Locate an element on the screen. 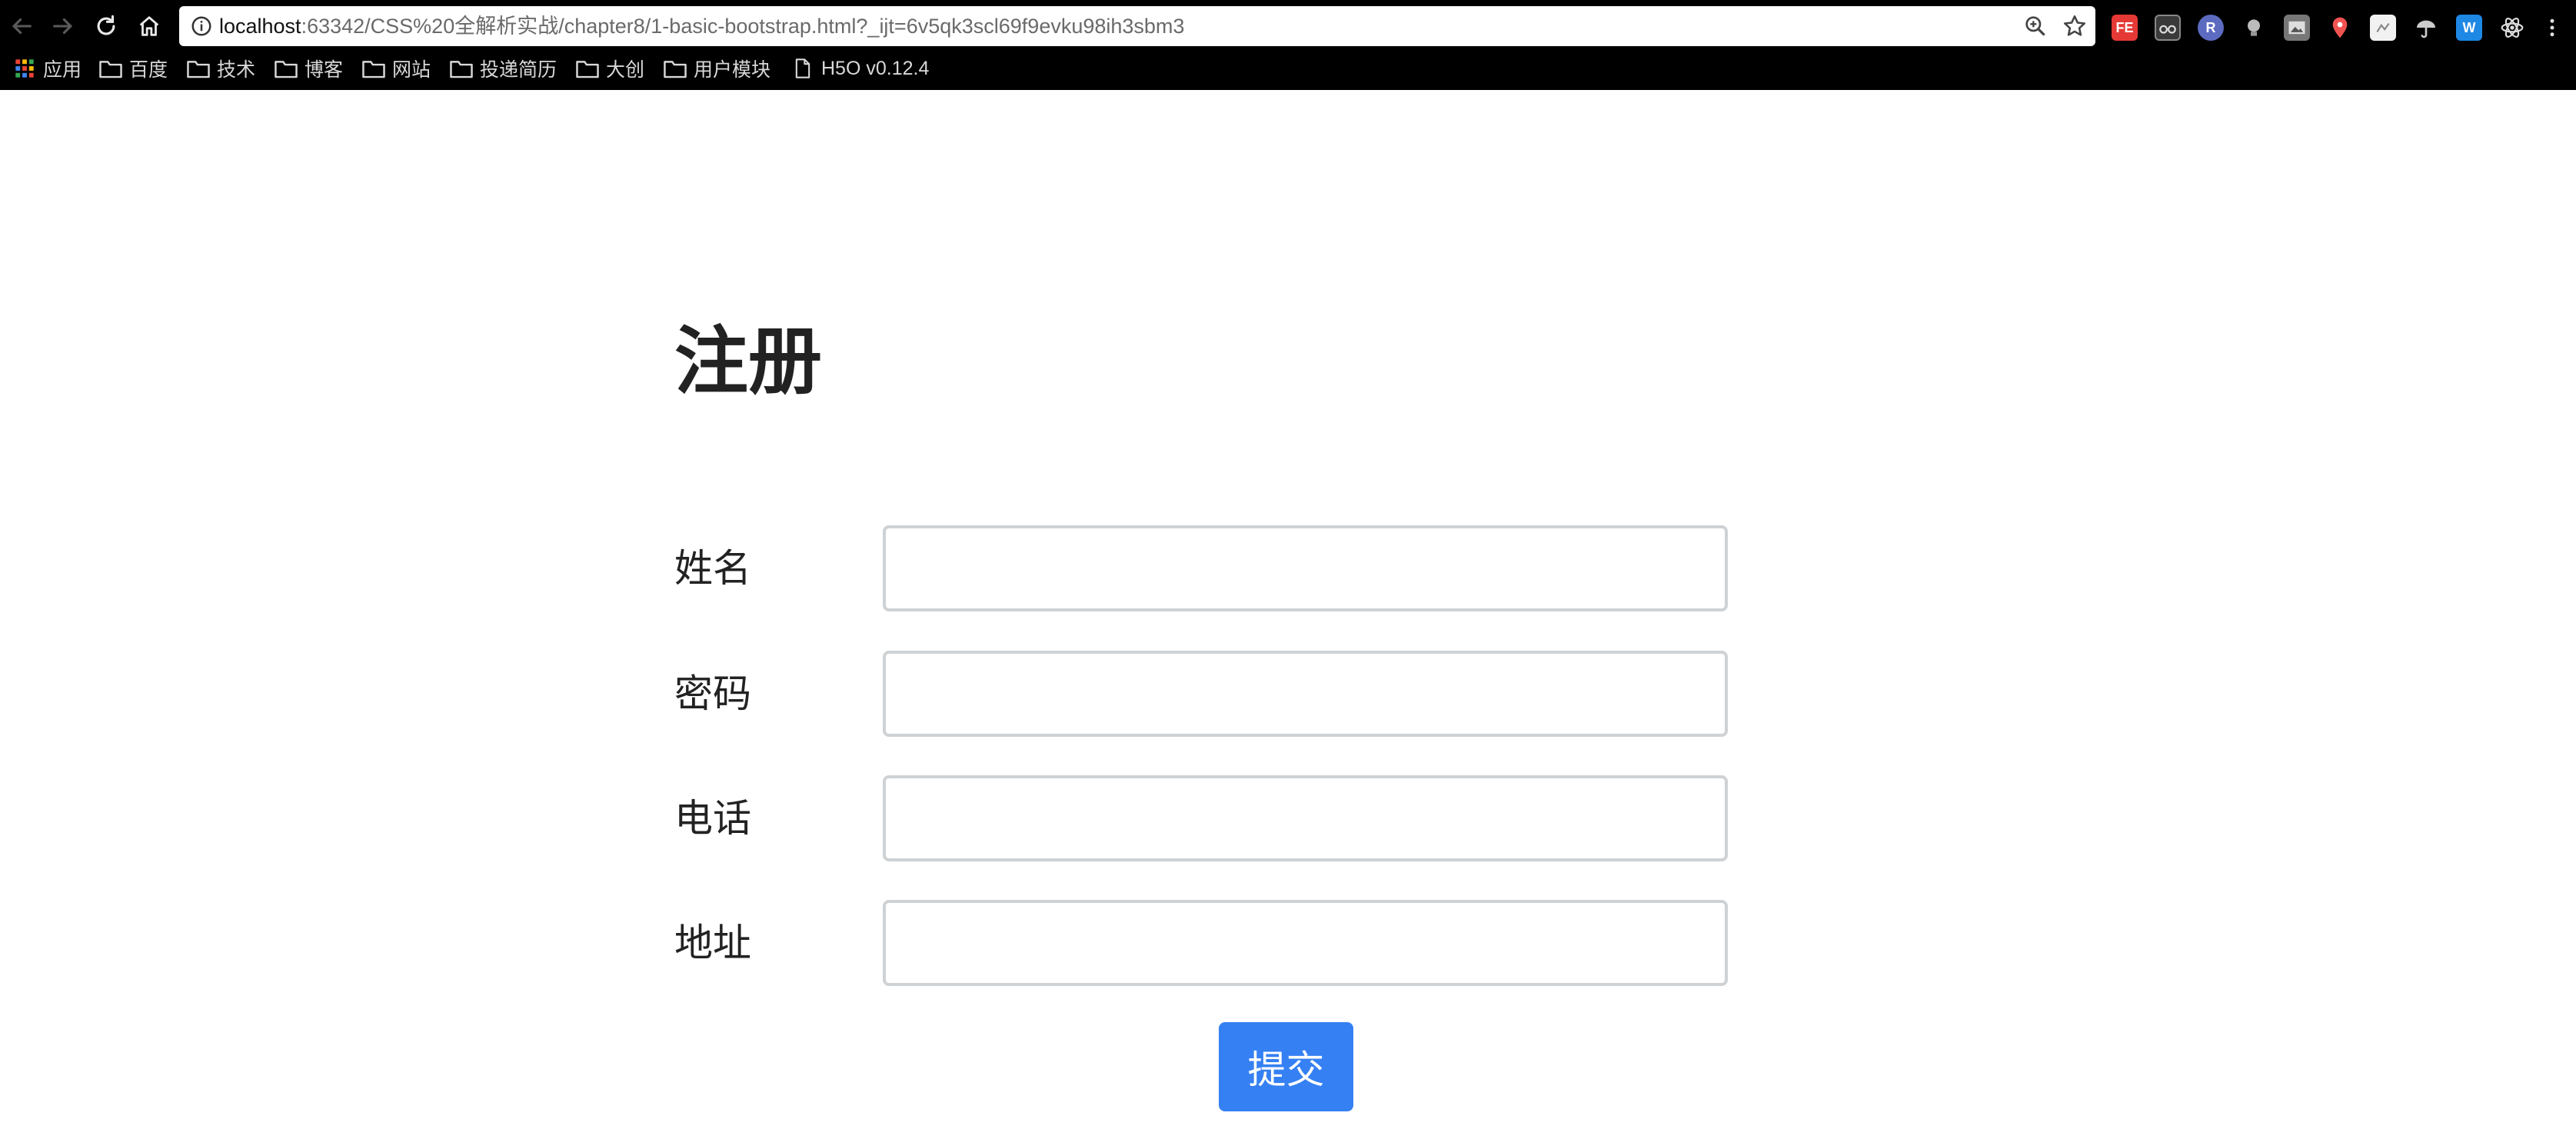 The image size is (2576, 1126). picture-extension-icon is located at coordinates (2297, 28).